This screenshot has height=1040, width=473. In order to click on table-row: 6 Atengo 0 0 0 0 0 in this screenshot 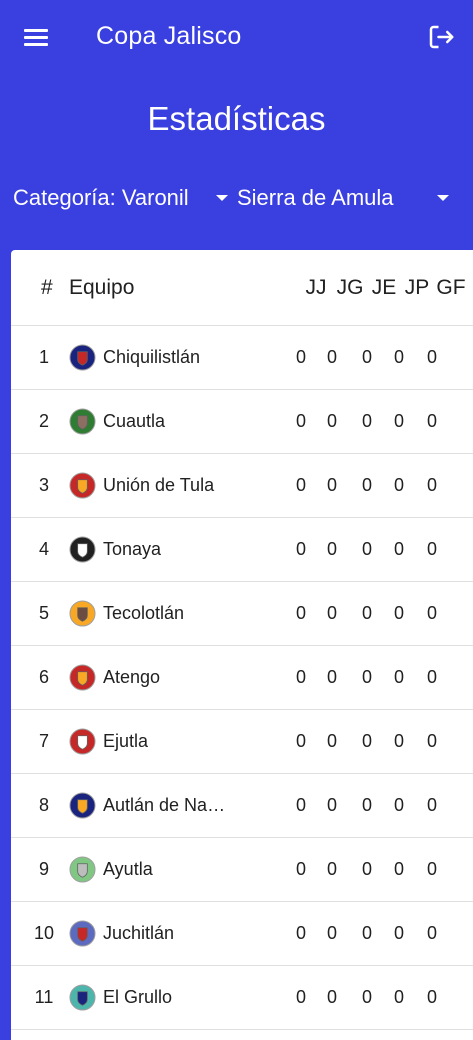, I will do `click(242, 678)`.